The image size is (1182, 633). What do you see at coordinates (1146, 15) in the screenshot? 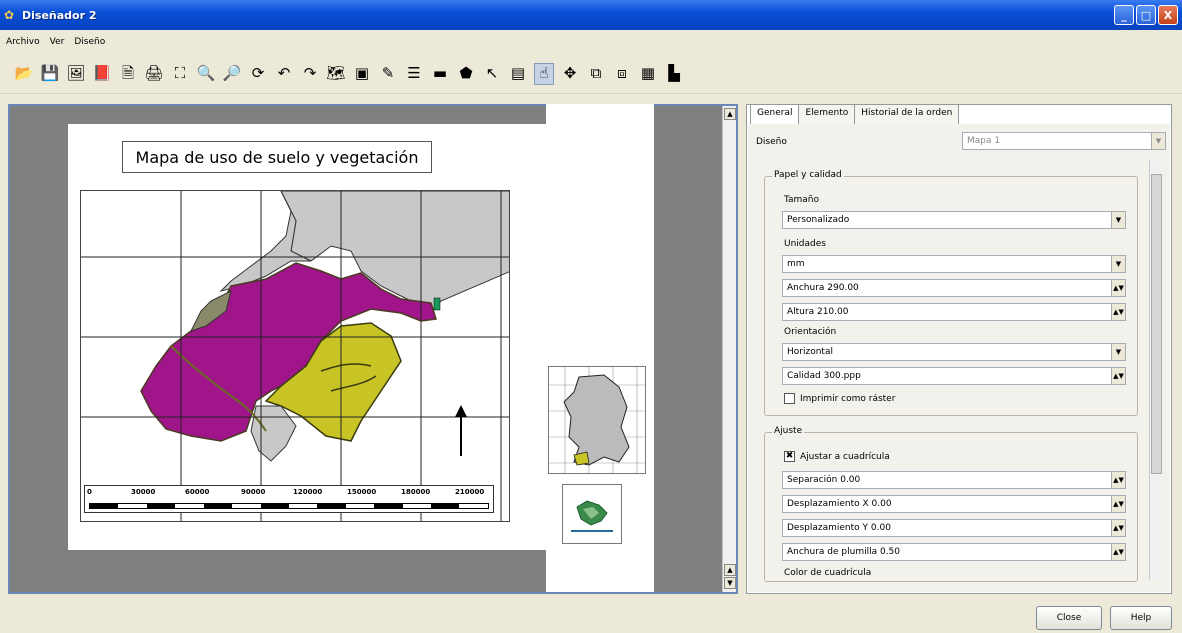
I see `maximize-button: □` at bounding box center [1146, 15].